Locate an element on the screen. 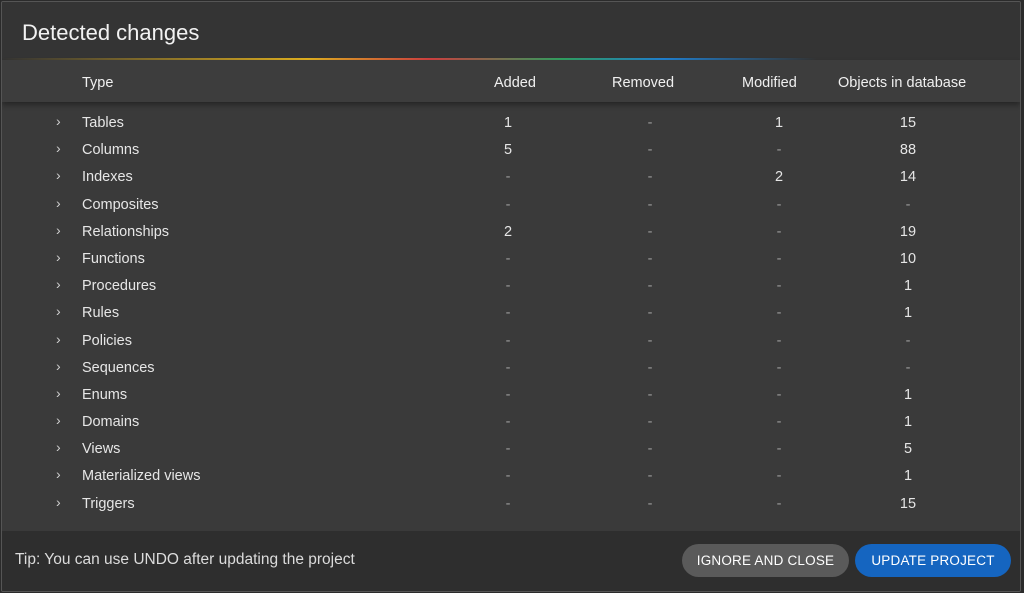 Image resolution: width=1024 pixels, height=593 pixels. dialog-titlebar: Detected changes is located at coordinates (511, 31).